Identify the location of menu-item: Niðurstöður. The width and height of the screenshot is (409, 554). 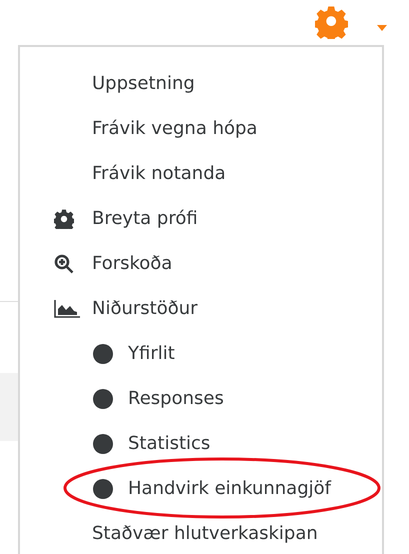
(145, 308).